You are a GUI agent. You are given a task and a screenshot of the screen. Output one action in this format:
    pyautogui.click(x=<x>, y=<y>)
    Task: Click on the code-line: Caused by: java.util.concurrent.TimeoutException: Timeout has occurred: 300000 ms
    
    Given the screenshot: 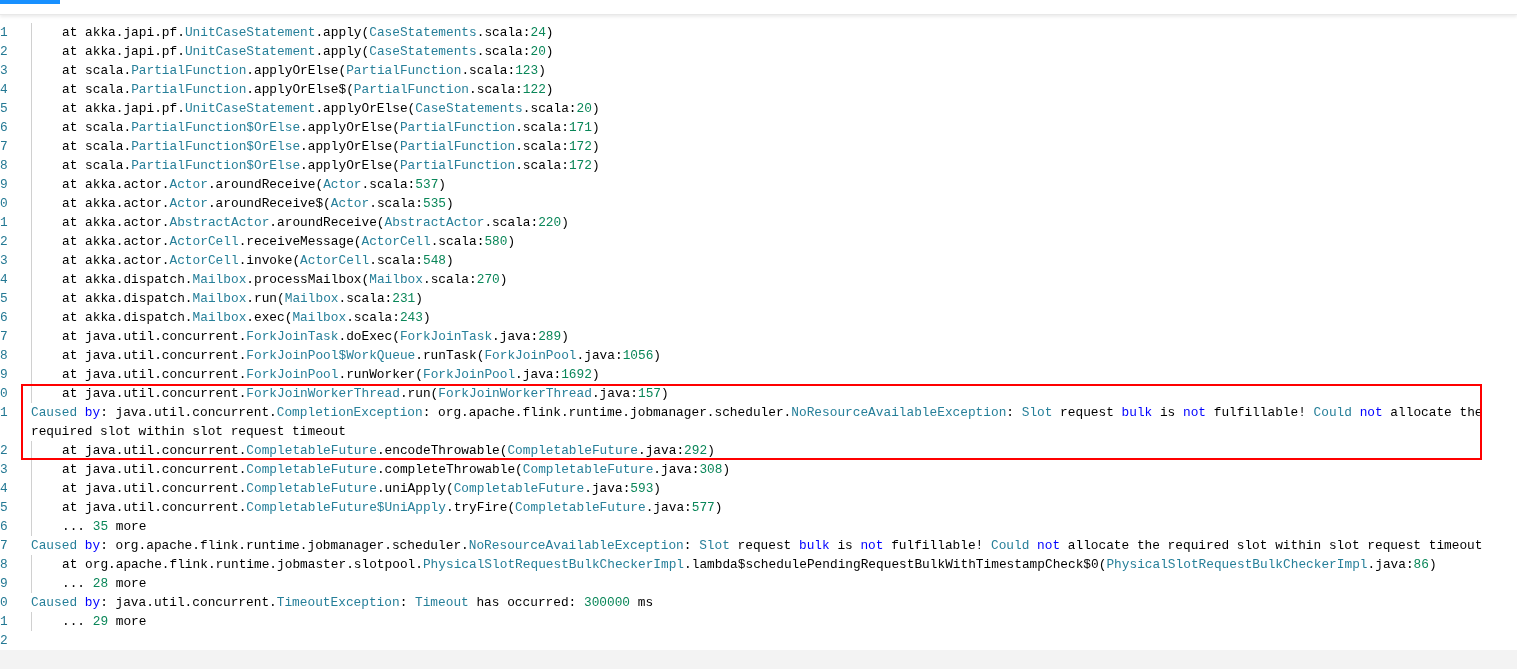 What is the action you would take?
    pyautogui.click(x=342, y=602)
    